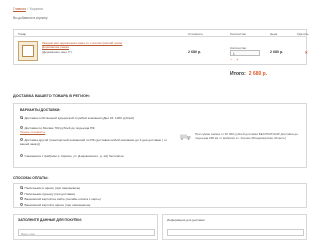  I want to click on delivery-info-input, so click(235, 232).